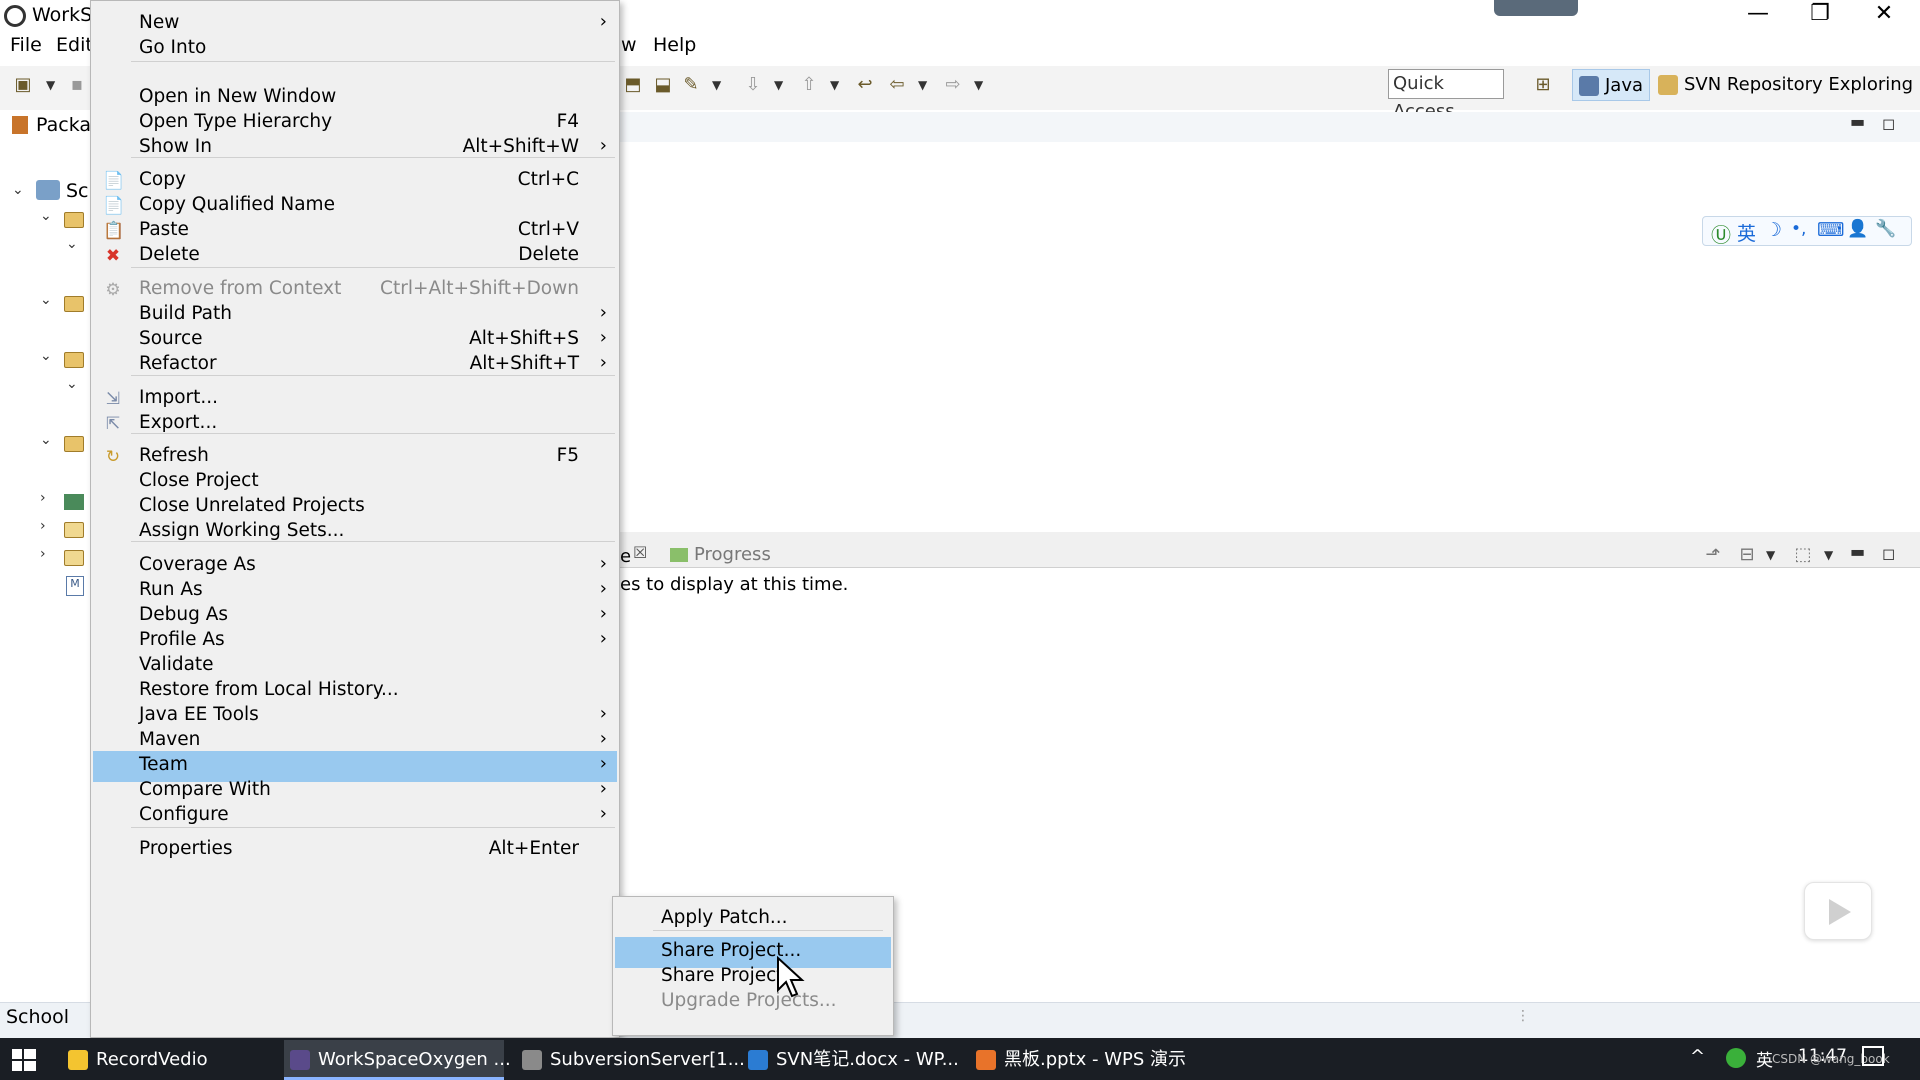 The height and width of the screenshot is (1080, 1920). I want to click on menu-item-label: Team, so click(163, 764).